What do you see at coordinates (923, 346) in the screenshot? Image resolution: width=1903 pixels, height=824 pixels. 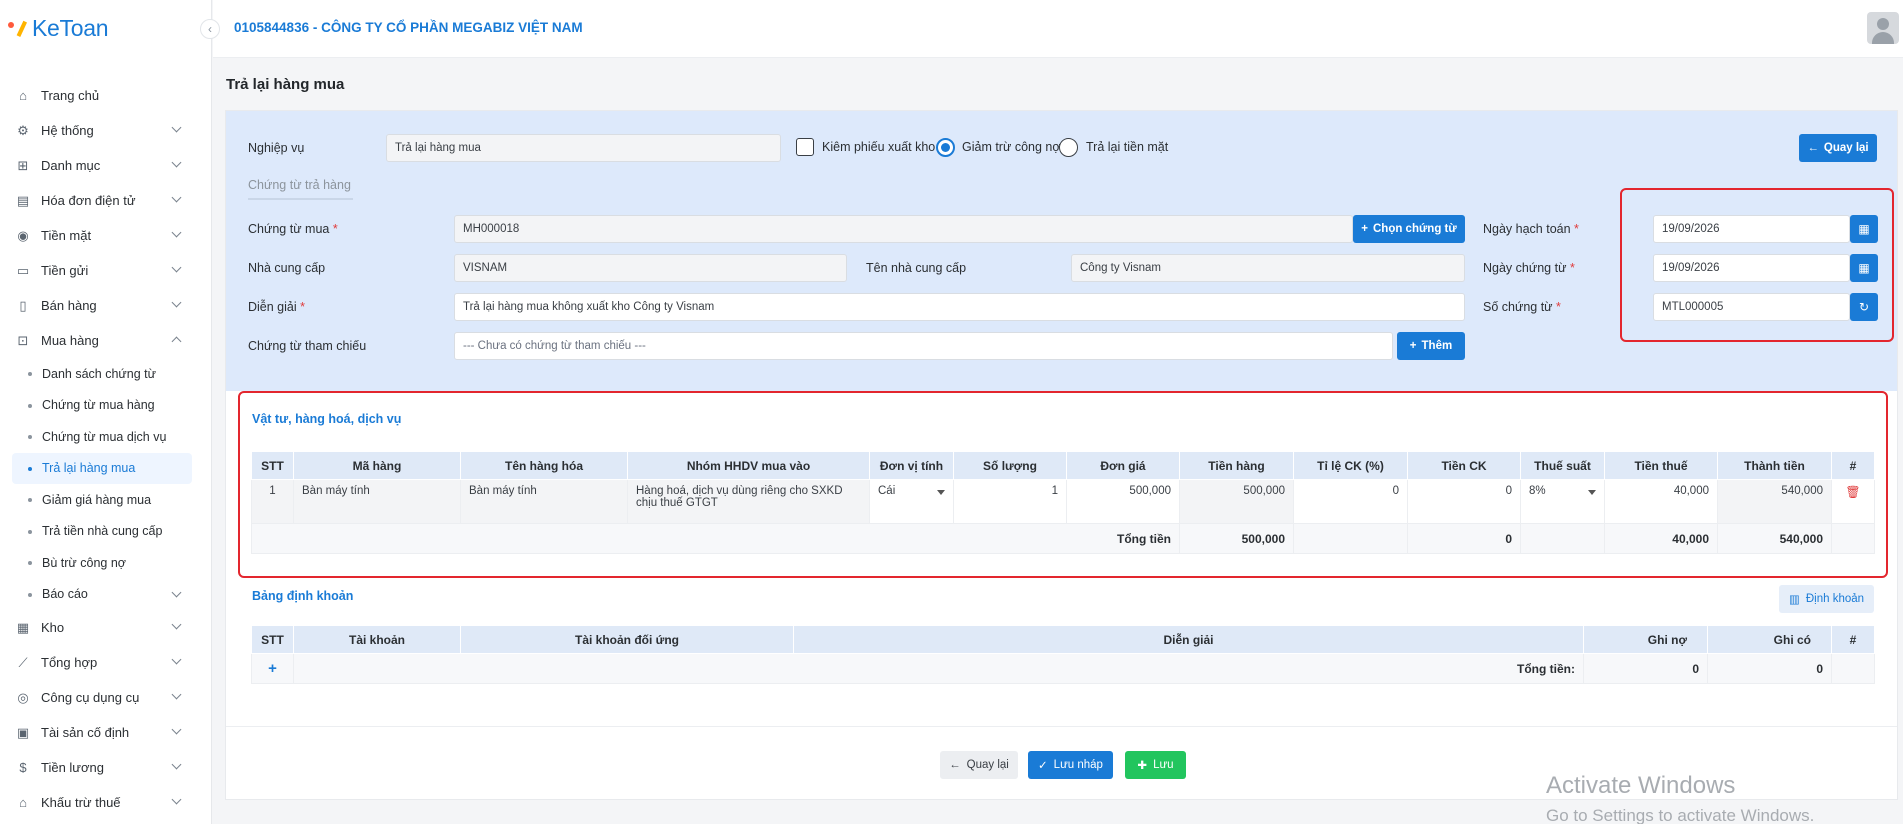 I see `tham-chieu-input: --- Chưa có chứng từ tham chiếu ---` at bounding box center [923, 346].